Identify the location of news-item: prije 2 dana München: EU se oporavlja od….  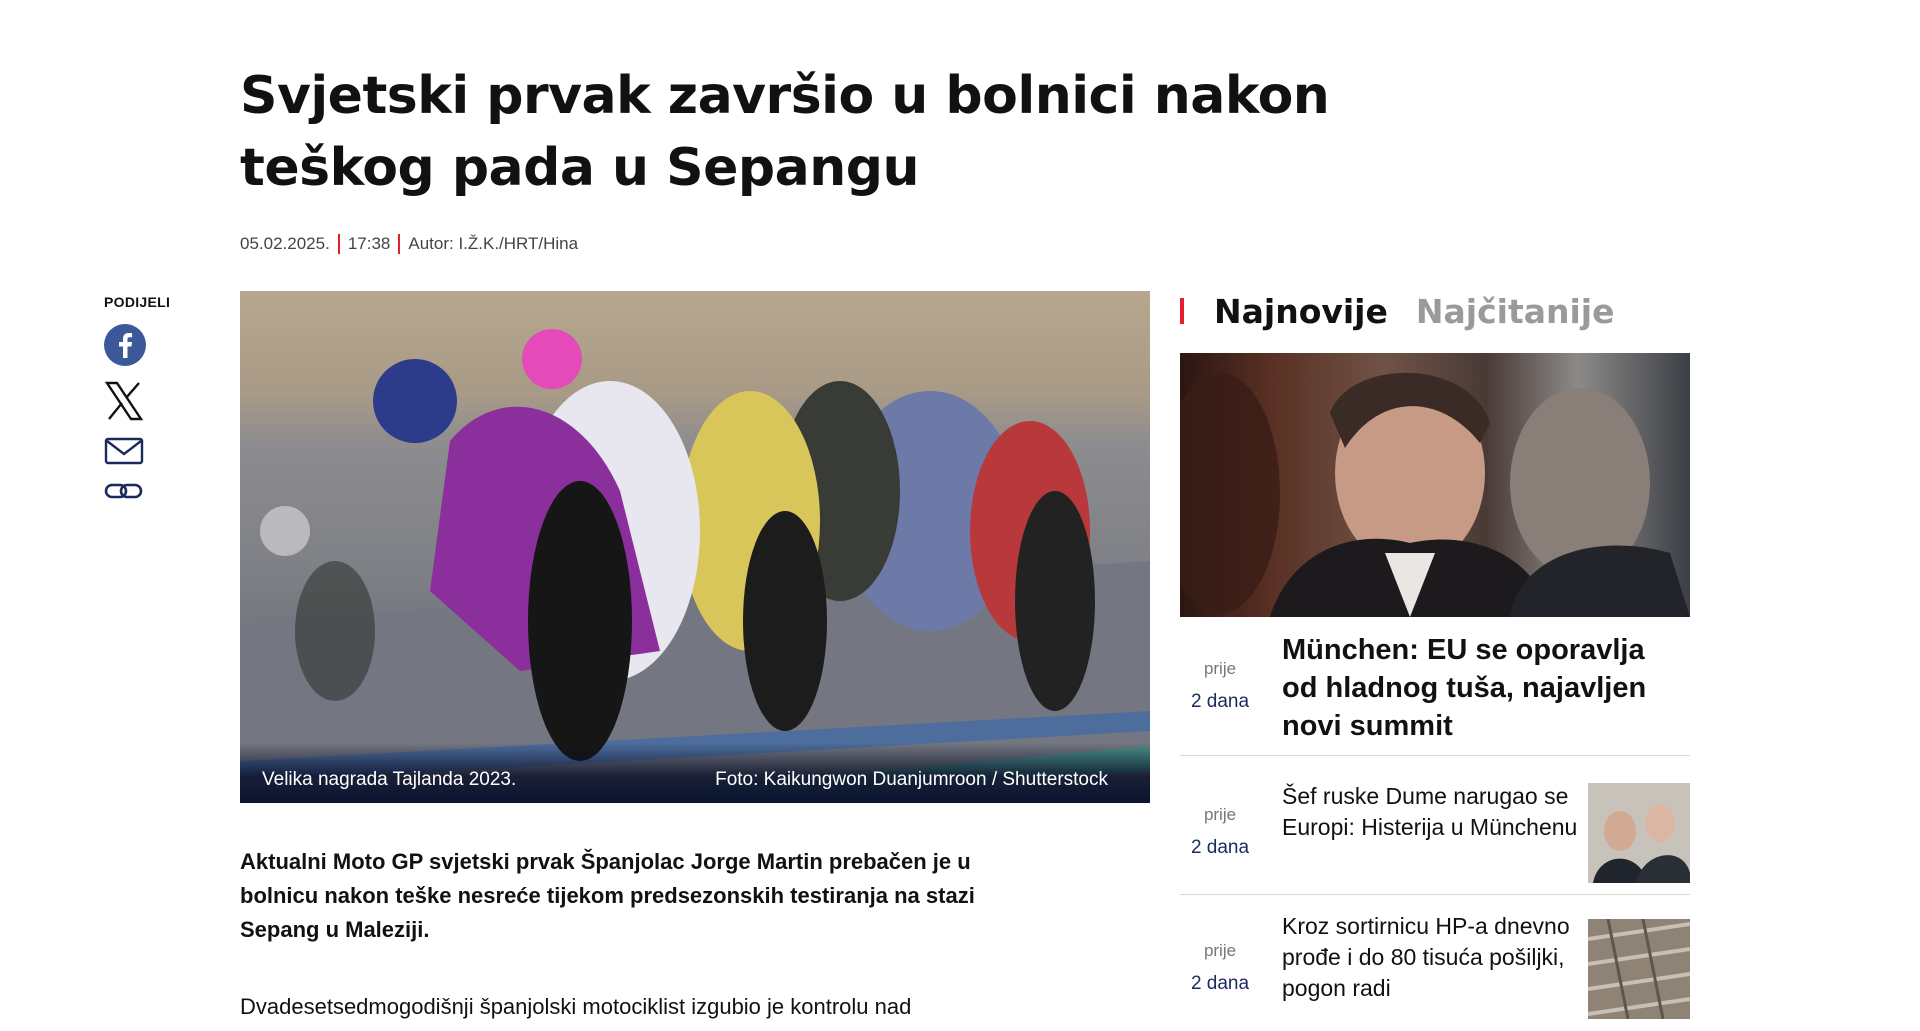
(1435, 693).